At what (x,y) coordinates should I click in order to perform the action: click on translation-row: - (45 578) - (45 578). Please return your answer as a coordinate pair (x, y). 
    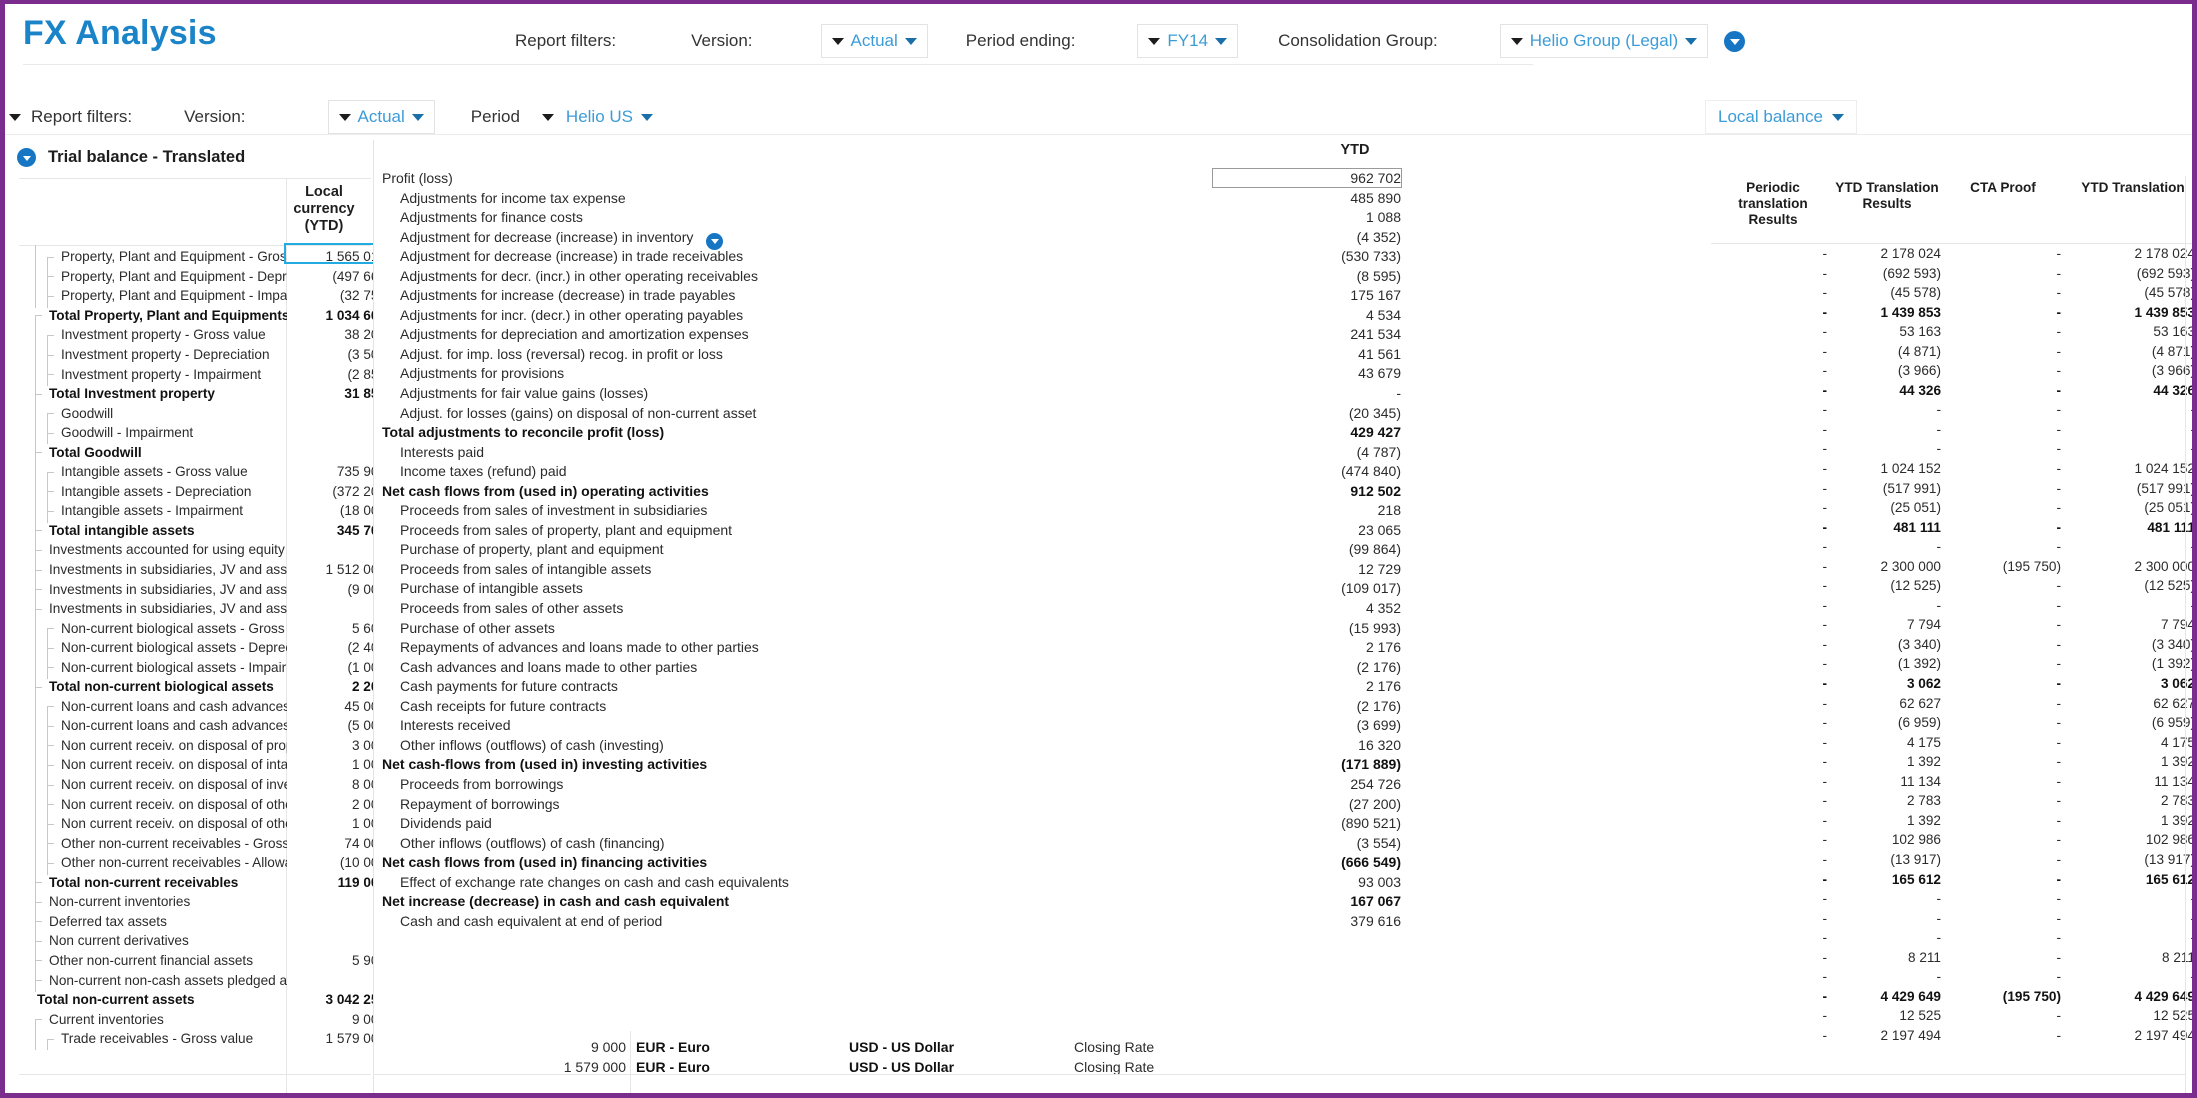
    Looking at the image, I should click on (1951, 295).